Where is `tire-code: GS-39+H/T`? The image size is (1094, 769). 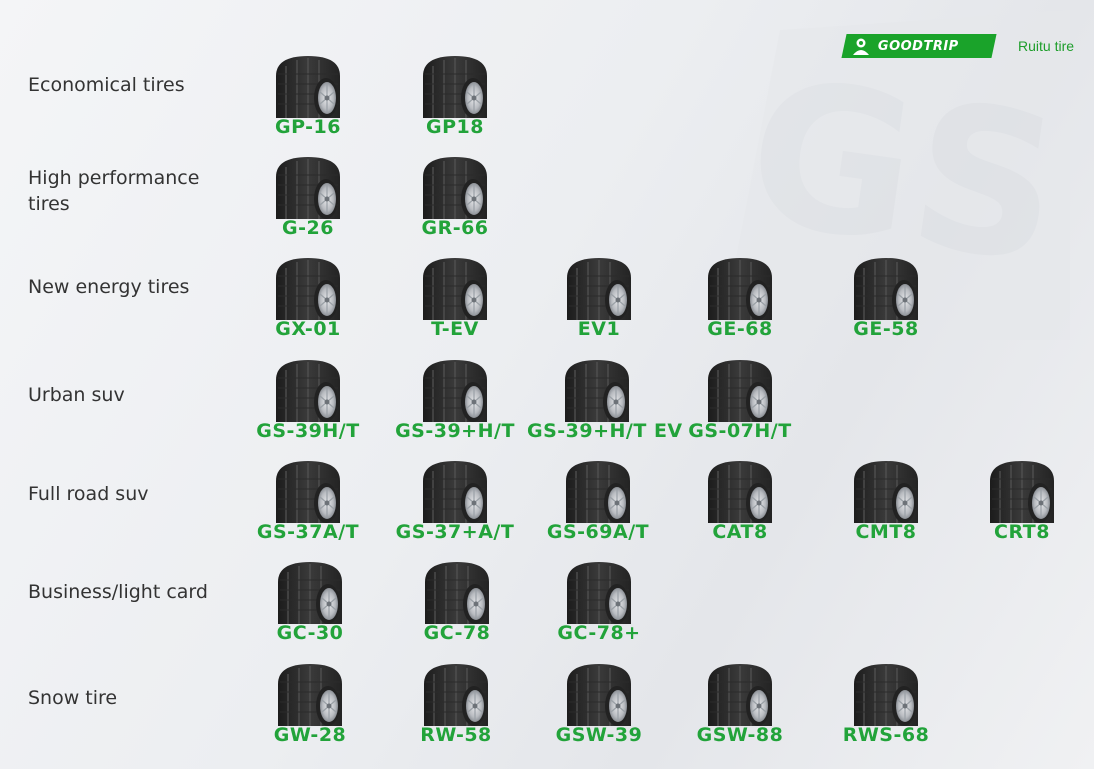 tire-code: GS-39+H/T is located at coordinates (455, 431).